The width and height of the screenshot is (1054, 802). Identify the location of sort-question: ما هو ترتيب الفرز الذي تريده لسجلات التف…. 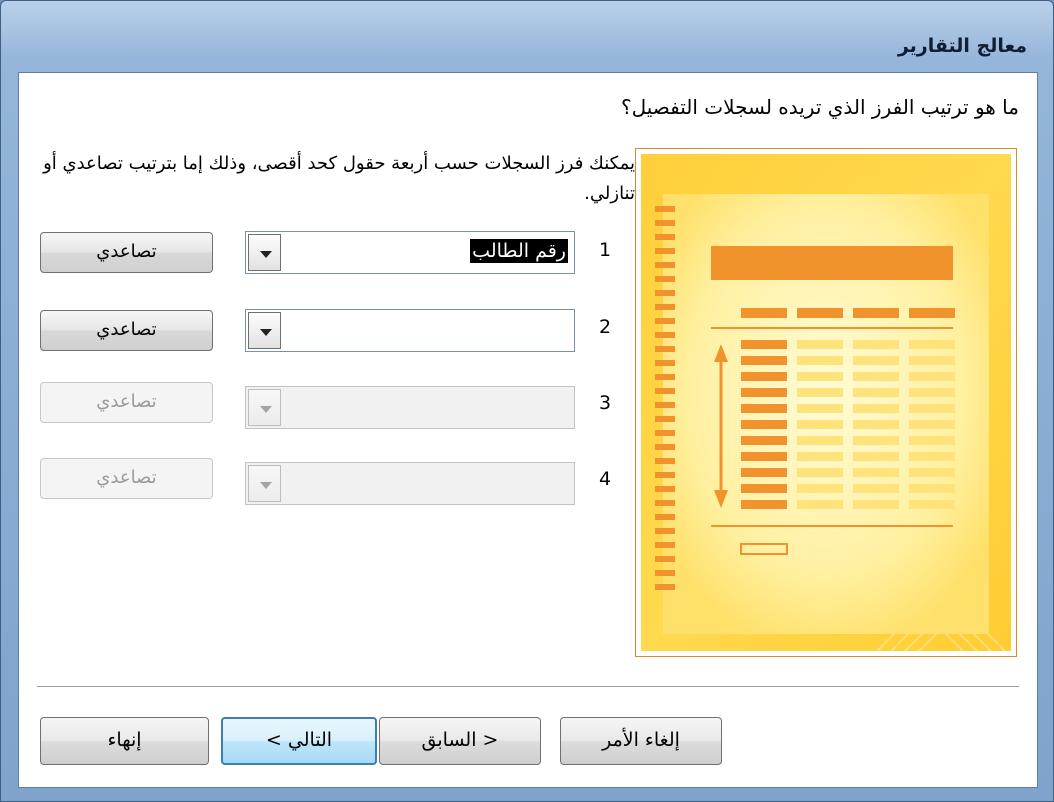
(820, 107).